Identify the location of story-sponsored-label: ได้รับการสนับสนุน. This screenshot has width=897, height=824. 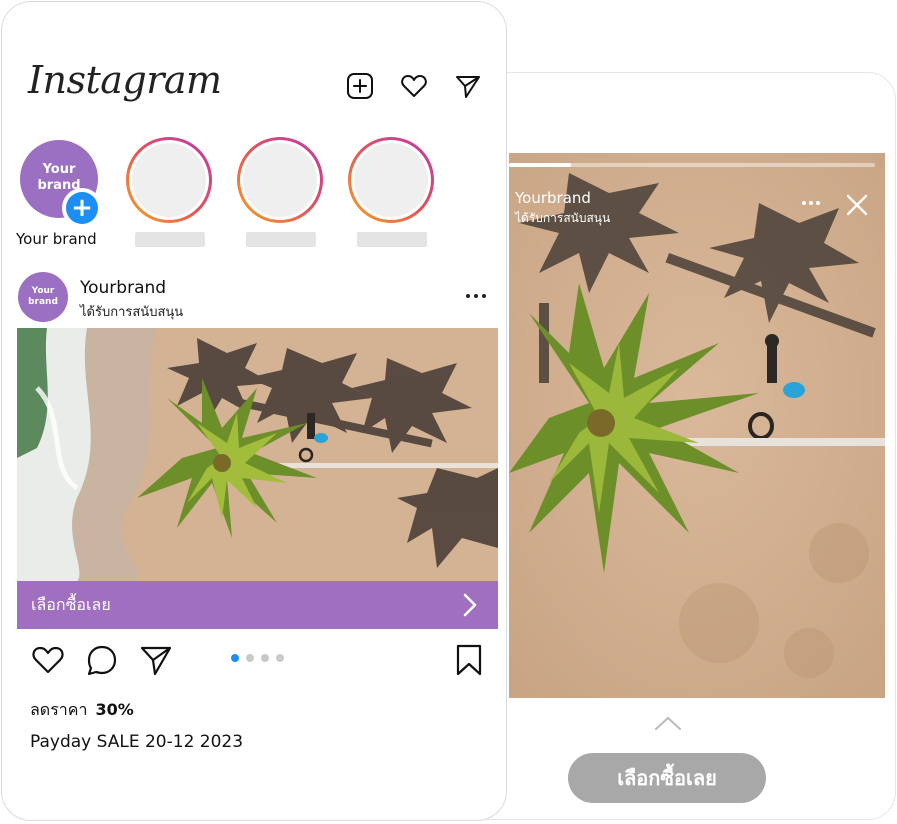
(563, 218).